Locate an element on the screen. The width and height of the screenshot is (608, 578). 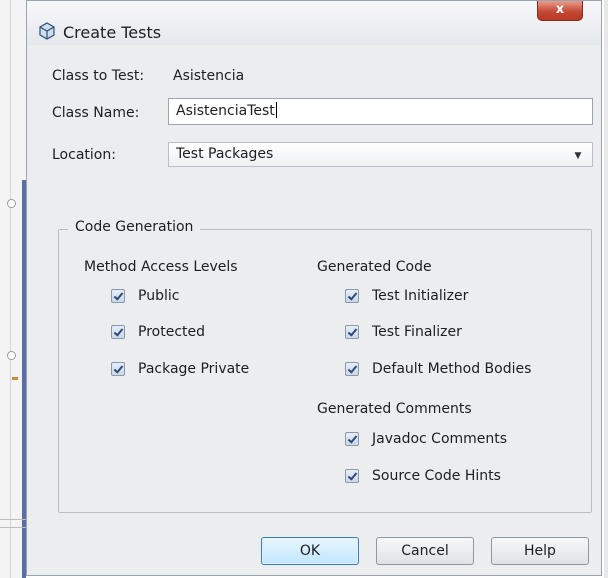
checkbox-label: Default Method Bodies is located at coordinates (452, 369).